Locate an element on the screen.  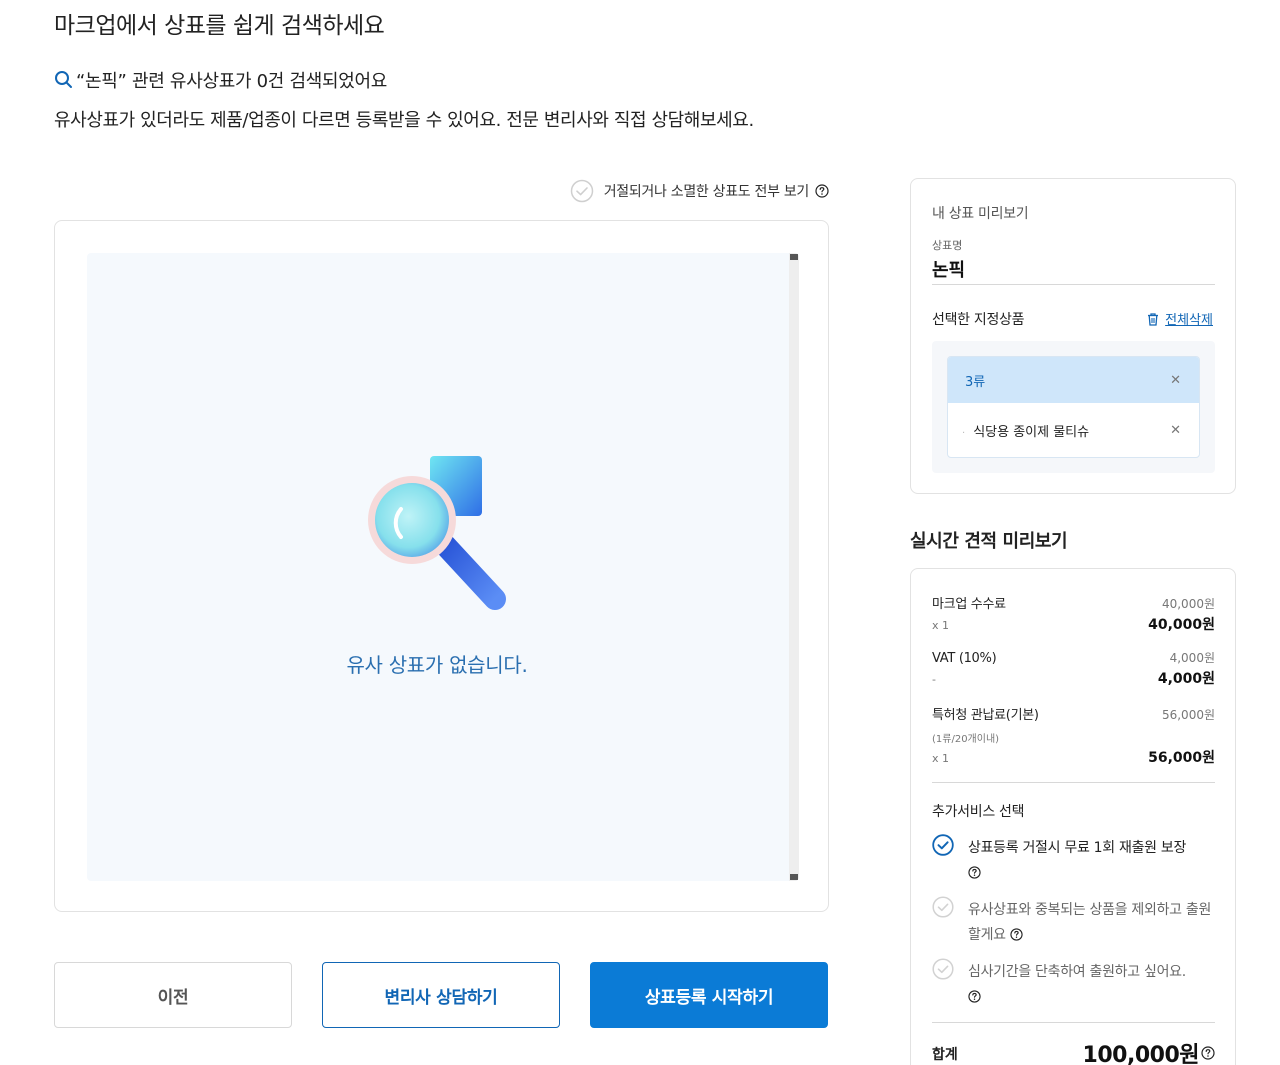
fee-name: 특허청 관납료(기본) is located at coordinates (985, 715).